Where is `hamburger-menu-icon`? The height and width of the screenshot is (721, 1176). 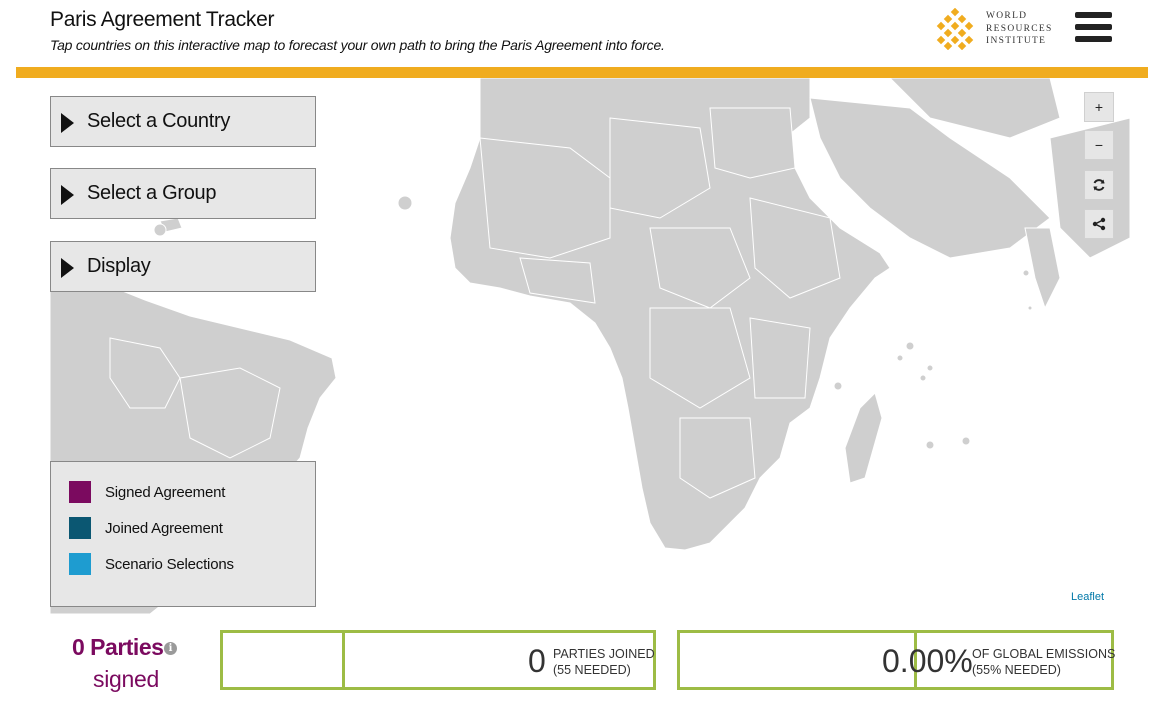
hamburger-menu-icon is located at coordinates (1093, 27).